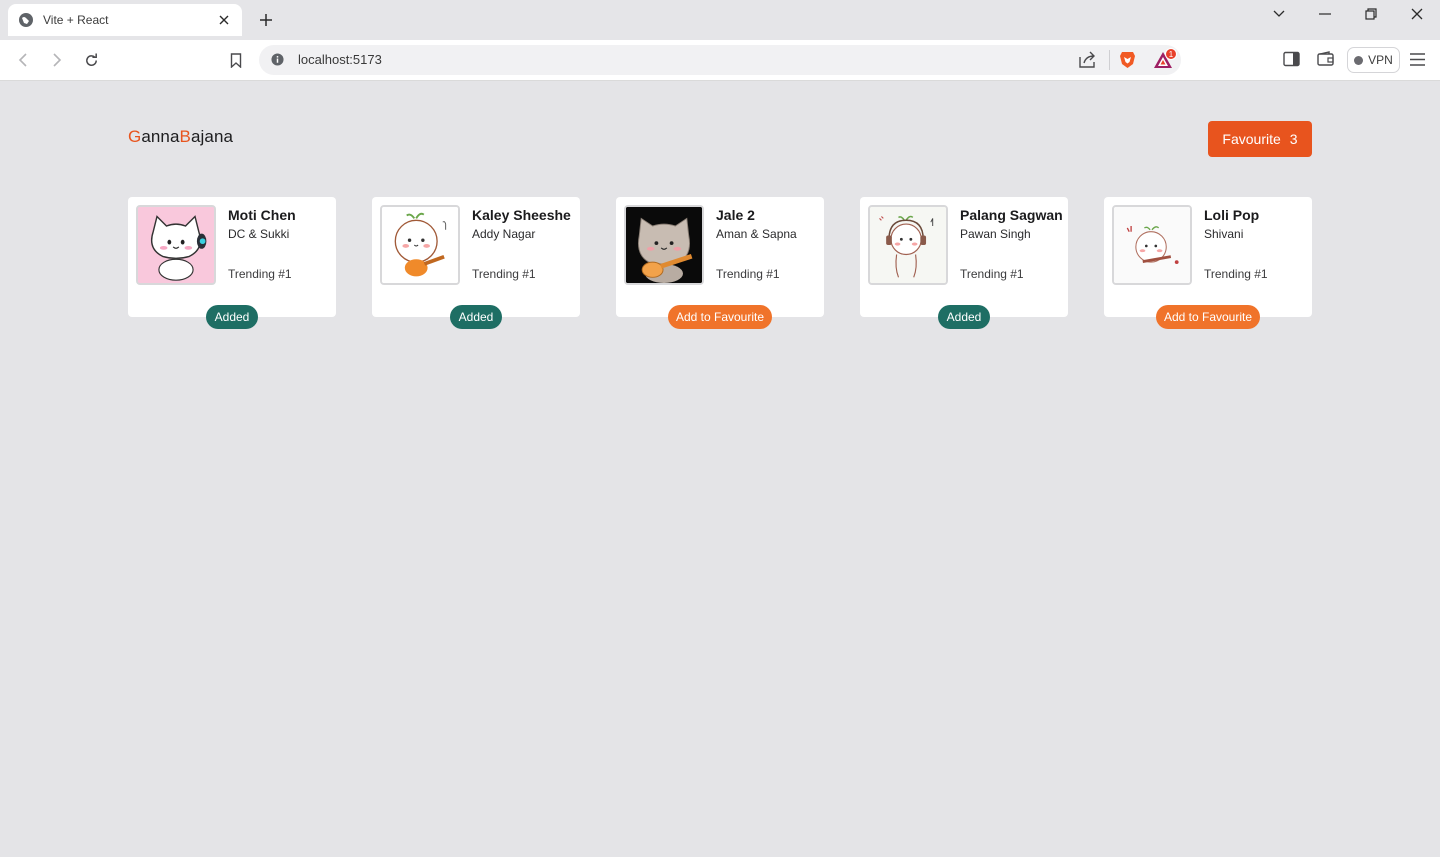 The height and width of the screenshot is (857, 1440). Describe the element at coordinates (735, 215) in the screenshot. I see `song-title: Jale 2` at that location.